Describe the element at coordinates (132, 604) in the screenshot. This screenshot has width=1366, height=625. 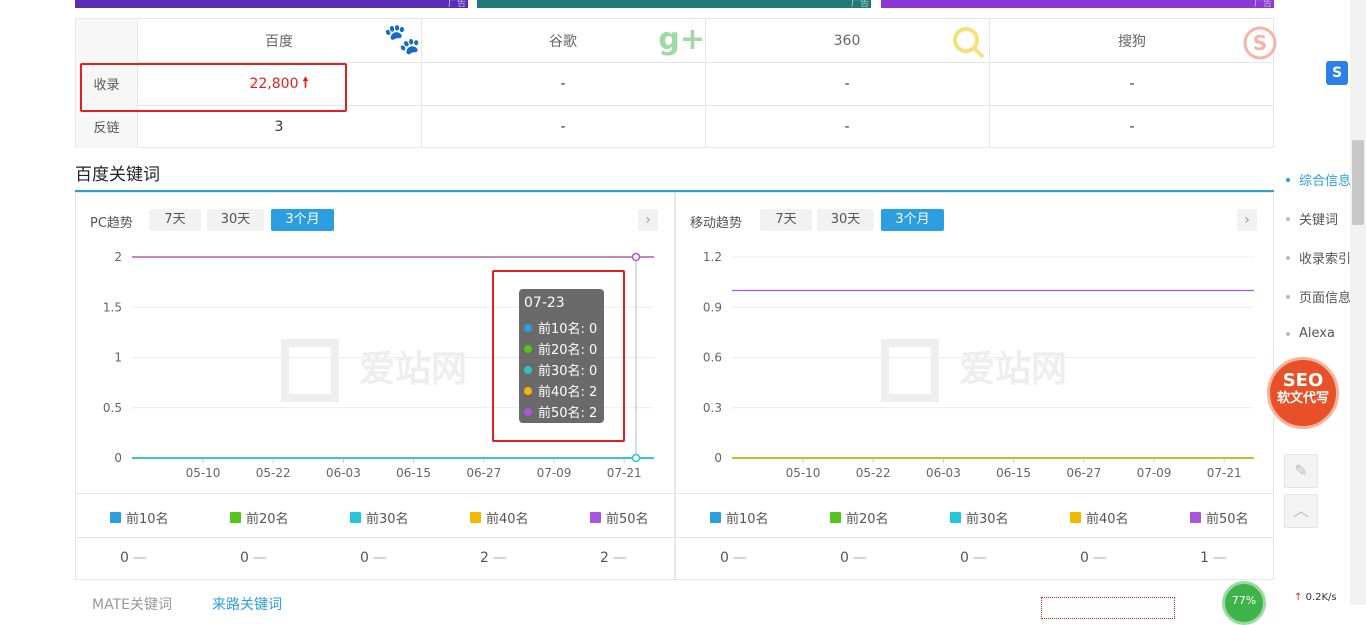
I see `tab-mate-keywords: MATE关键词` at that location.